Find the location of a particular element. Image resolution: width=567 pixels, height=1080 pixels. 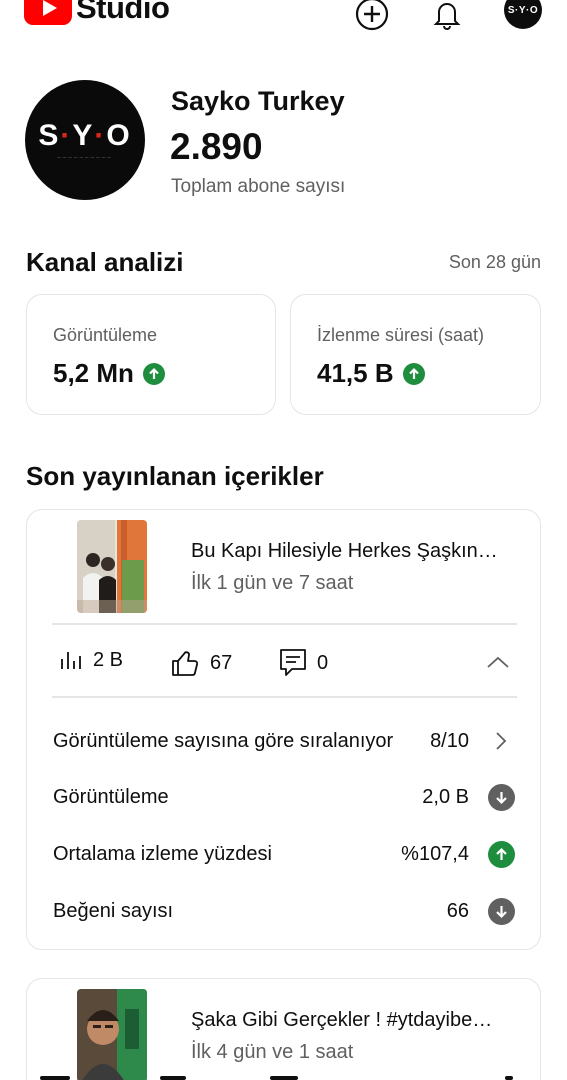

analytics-title: Kanal analizi is located at coordinates (105, 262).